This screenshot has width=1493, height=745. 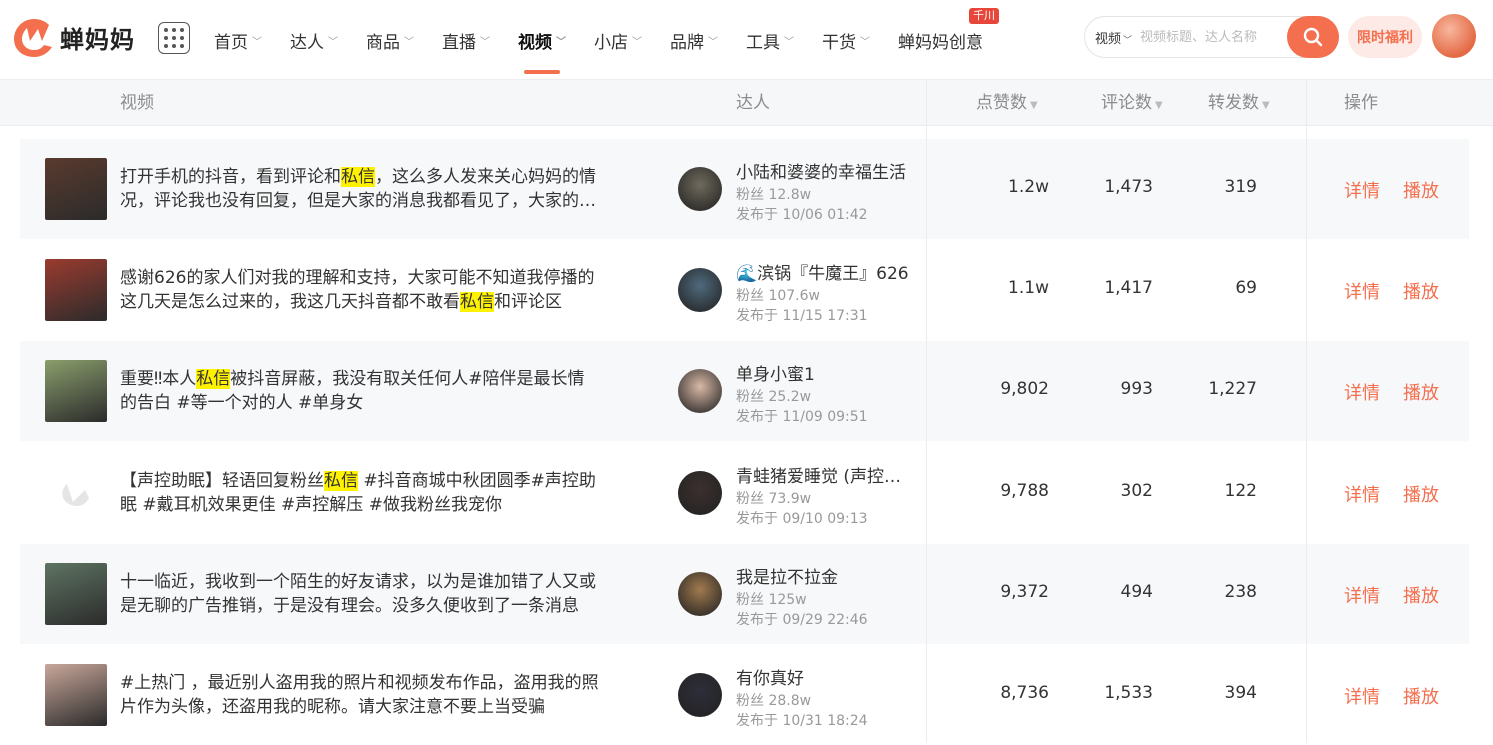 What do you see at coordinates (1128, 693) in the screenshot?
I see `comments-count: 1,533` at bounding box center [1128, 693].